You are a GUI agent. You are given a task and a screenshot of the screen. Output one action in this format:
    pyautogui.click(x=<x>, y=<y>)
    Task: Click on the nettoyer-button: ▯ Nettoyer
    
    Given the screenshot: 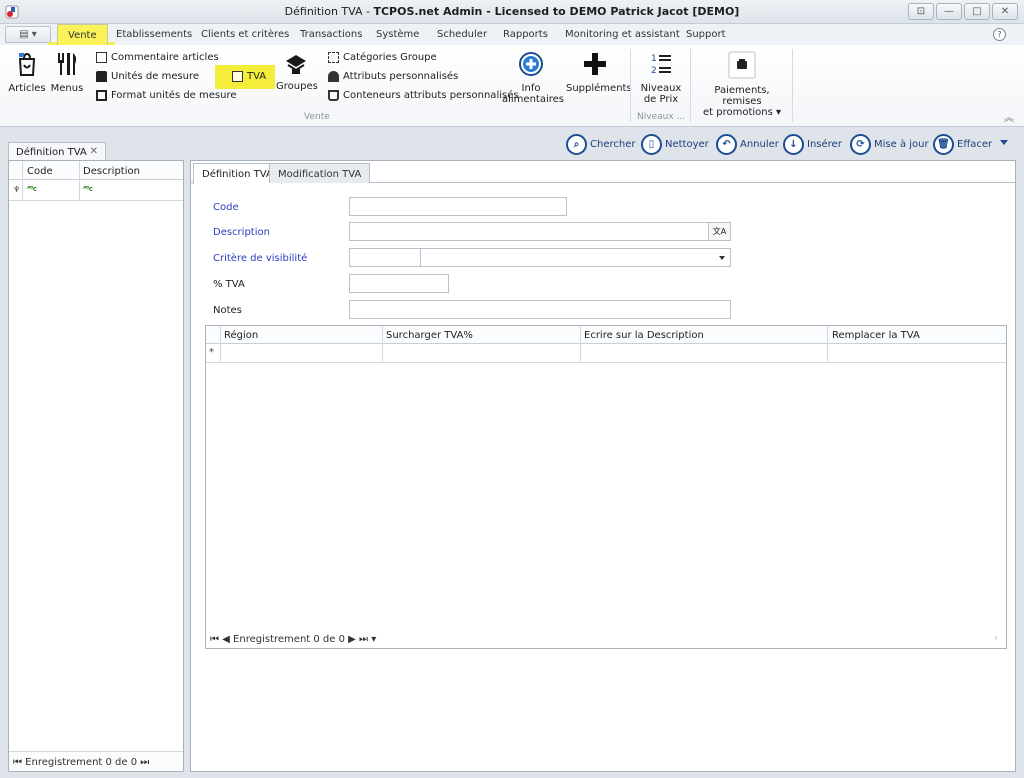 What is the action you would take?
    pyautogui.click(x=675, y=144)
    